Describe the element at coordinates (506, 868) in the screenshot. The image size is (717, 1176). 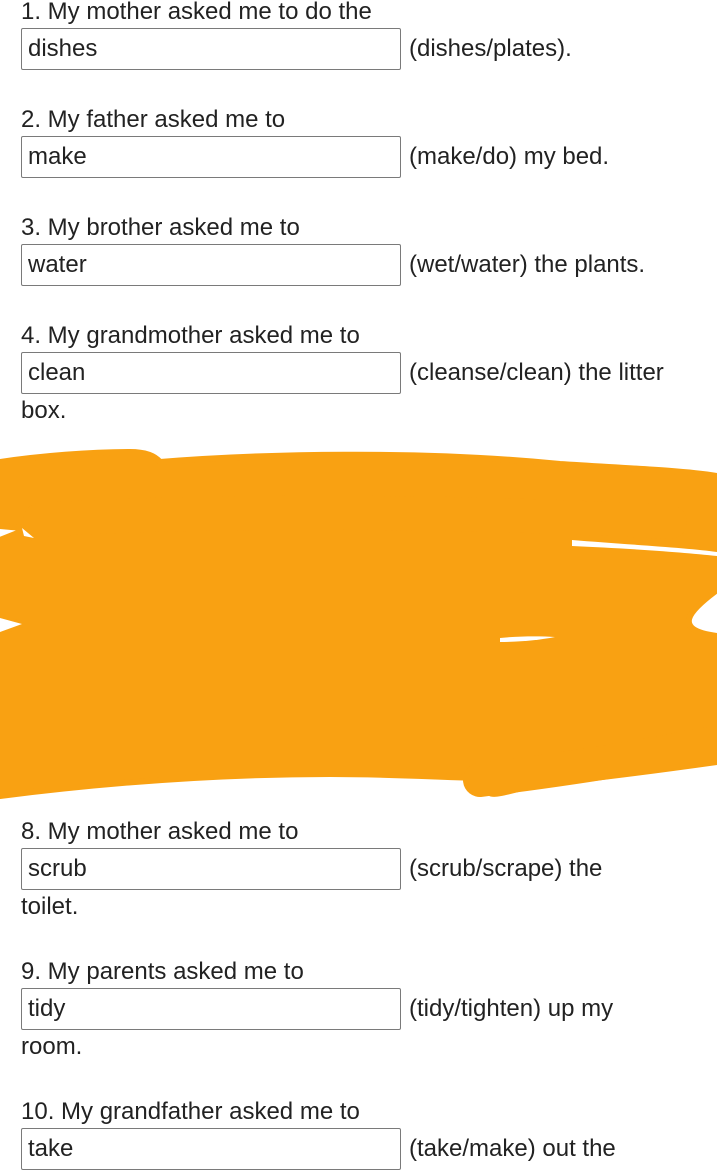
I see `question-8-options: (scrub/scrape) the` at that location.